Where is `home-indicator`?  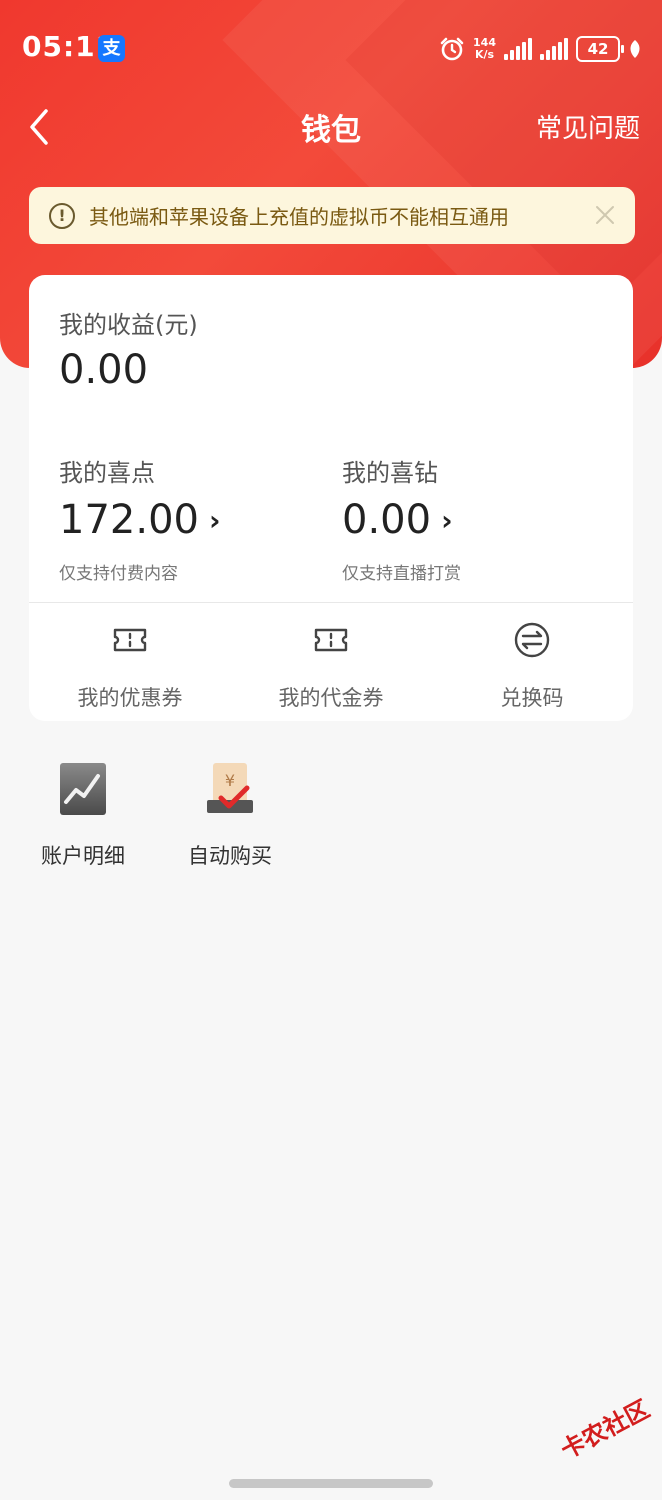
home-indicator is located at coordinates (331, 1483).